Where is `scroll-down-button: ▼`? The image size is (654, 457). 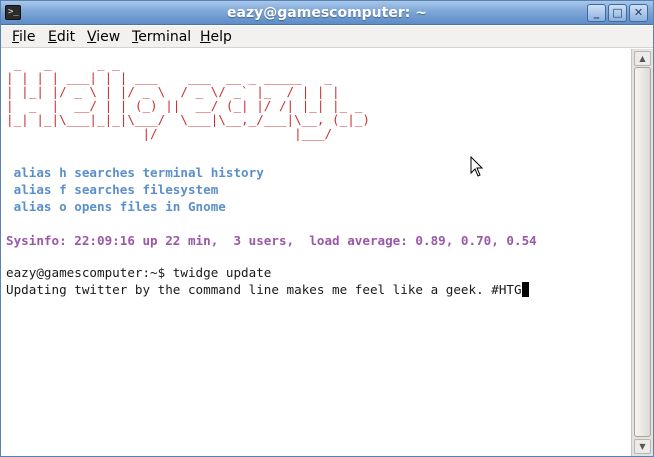
scroll-down-button: ▼ is located at coordinates (642, 446).